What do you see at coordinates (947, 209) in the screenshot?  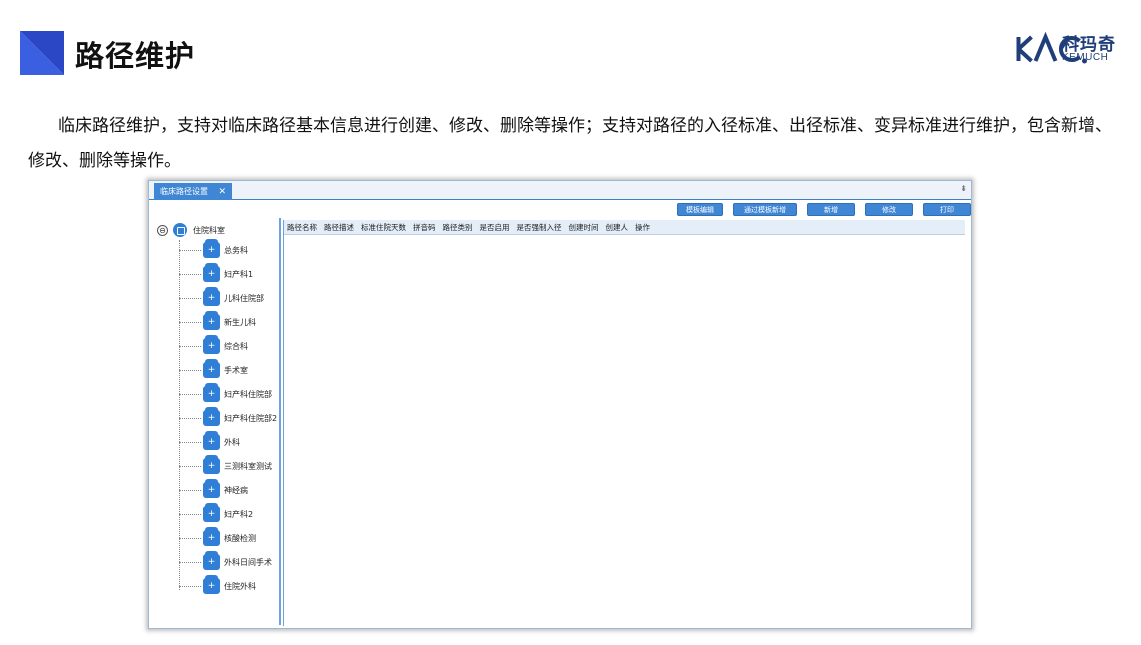 I see `print-button: 打印` at bounding box center [947, 209].